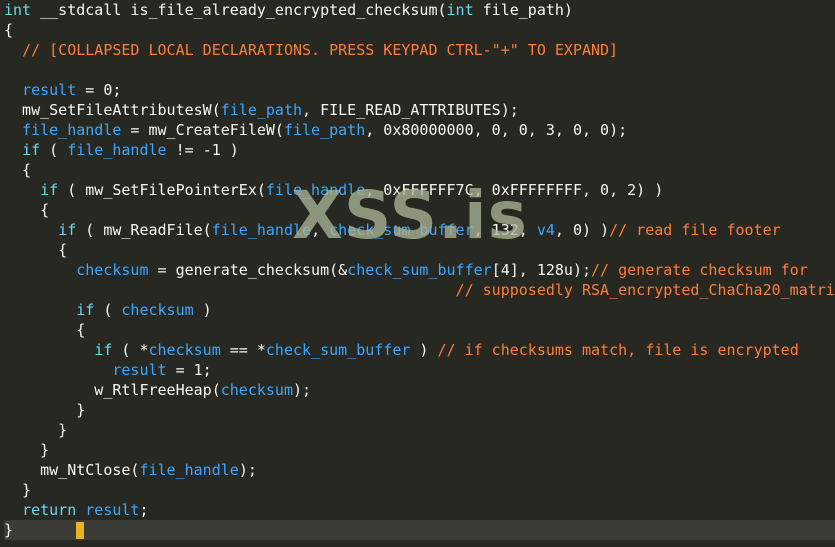 This screenshot has width=835, height=547. I want to click on code-line: if ( checksum ), so click(419, 310).